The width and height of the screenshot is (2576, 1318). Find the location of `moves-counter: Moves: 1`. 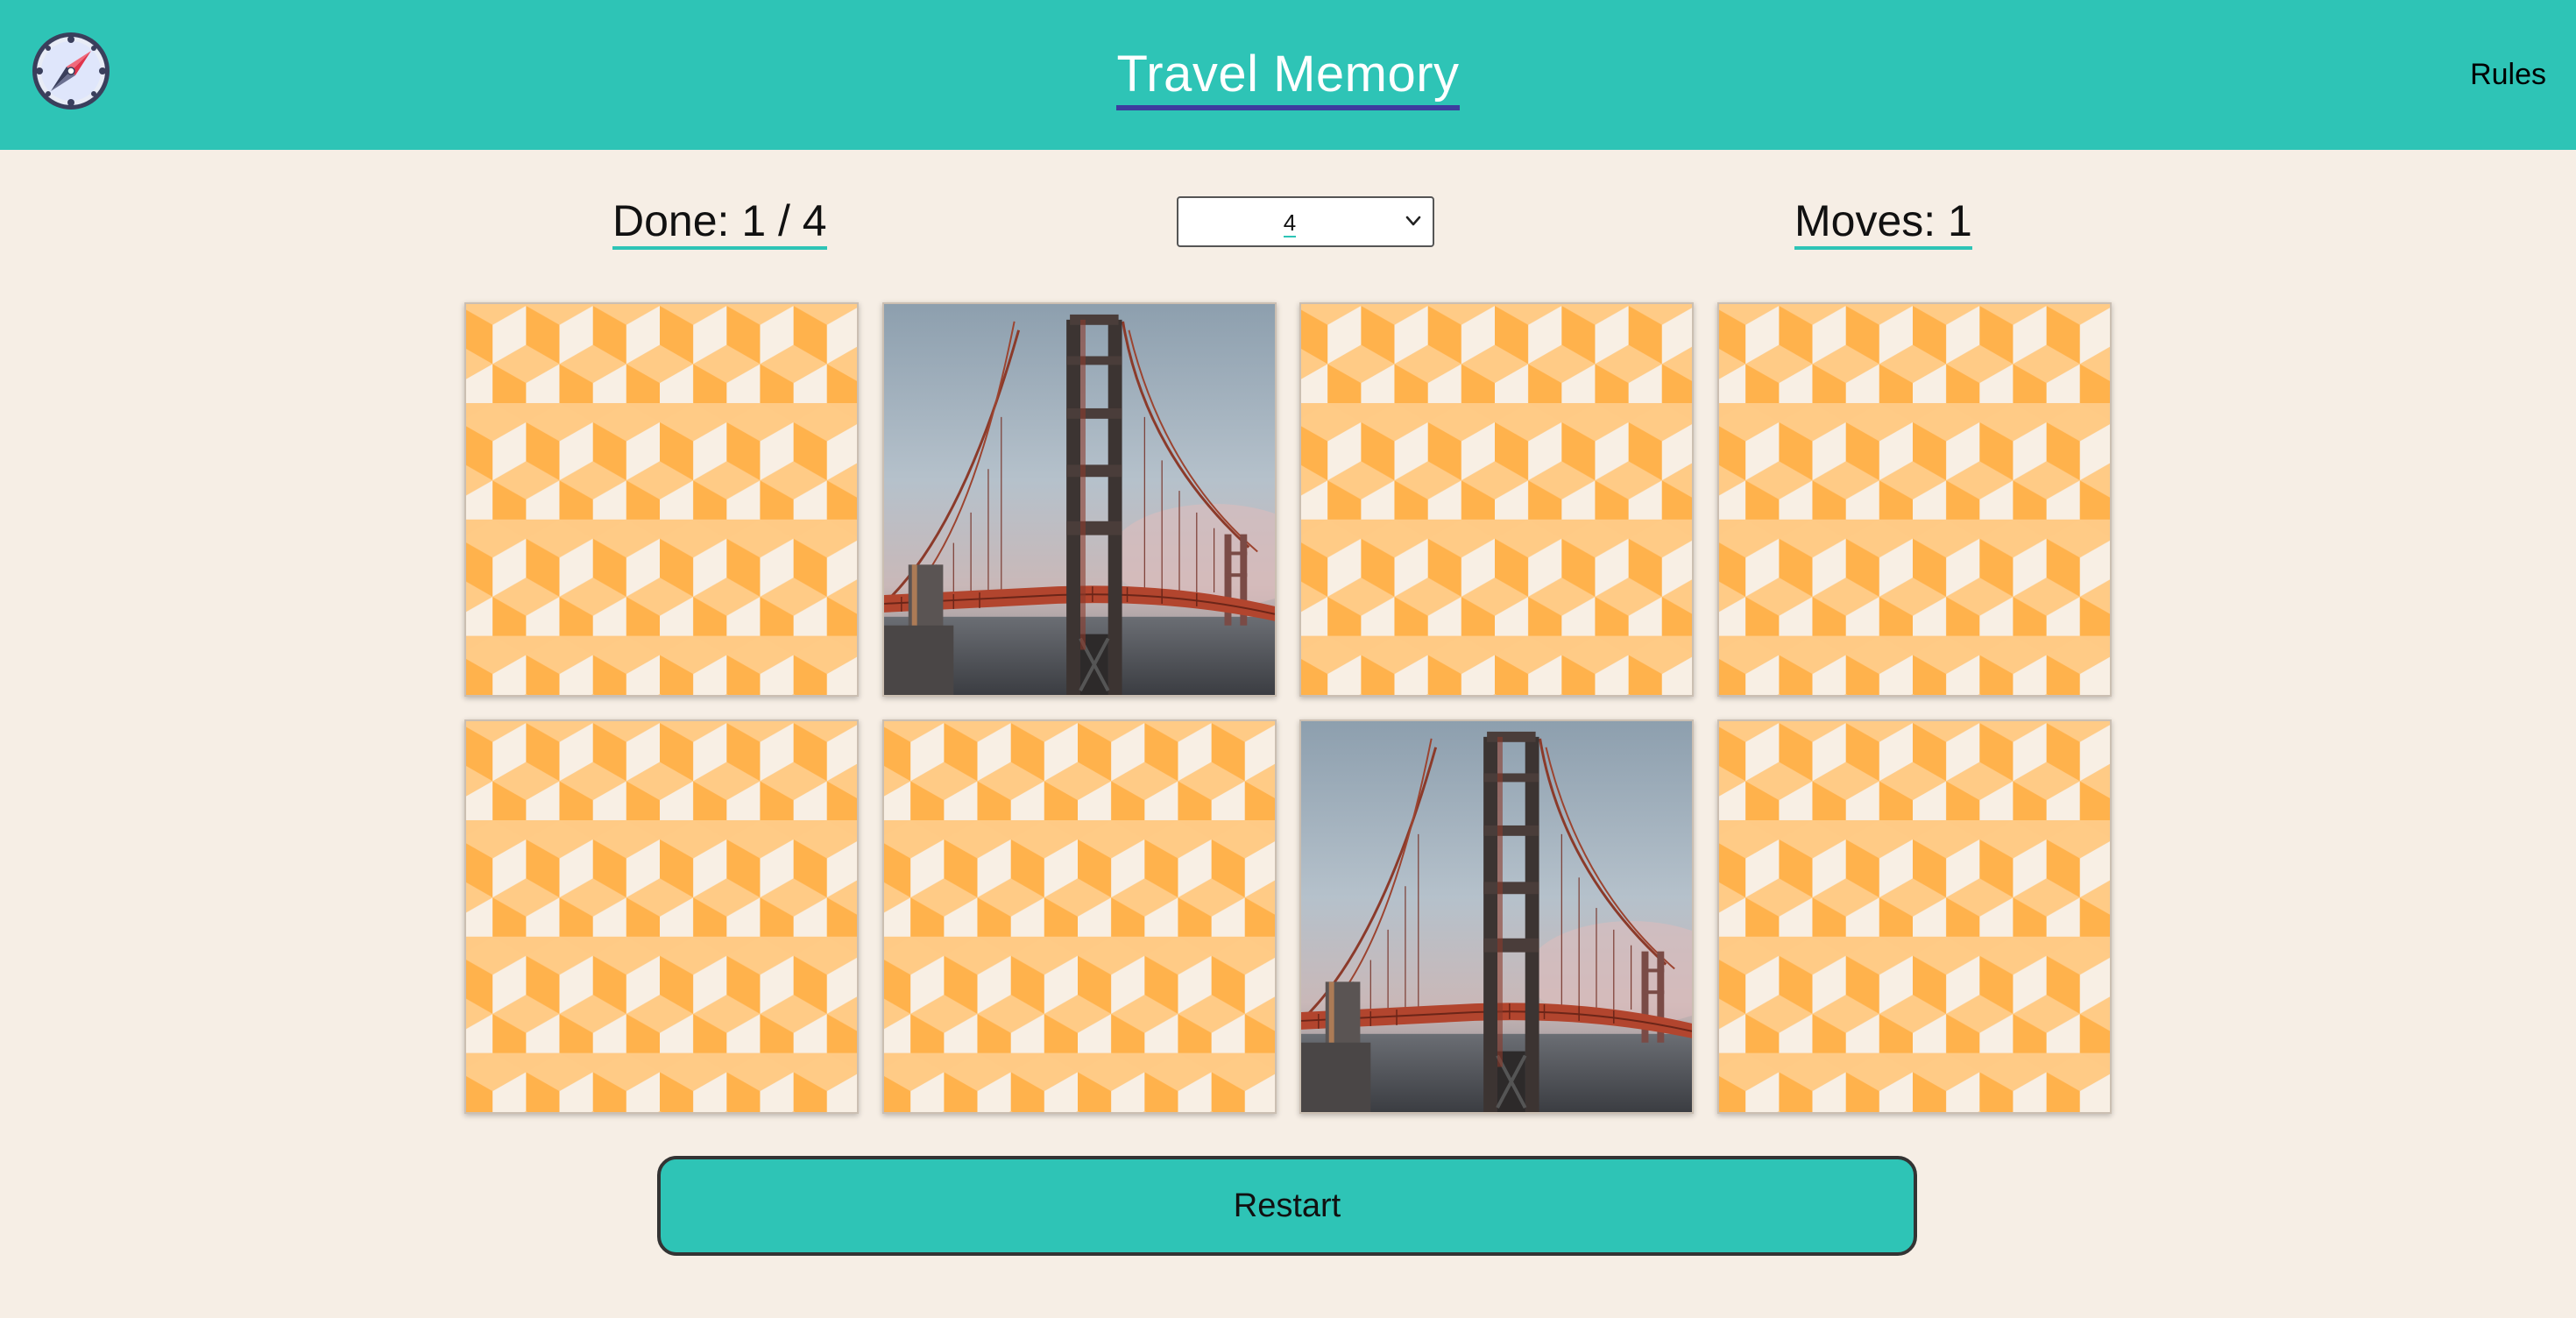

moves-counter: Moves: 1 is located at coordinates (1883, 221).